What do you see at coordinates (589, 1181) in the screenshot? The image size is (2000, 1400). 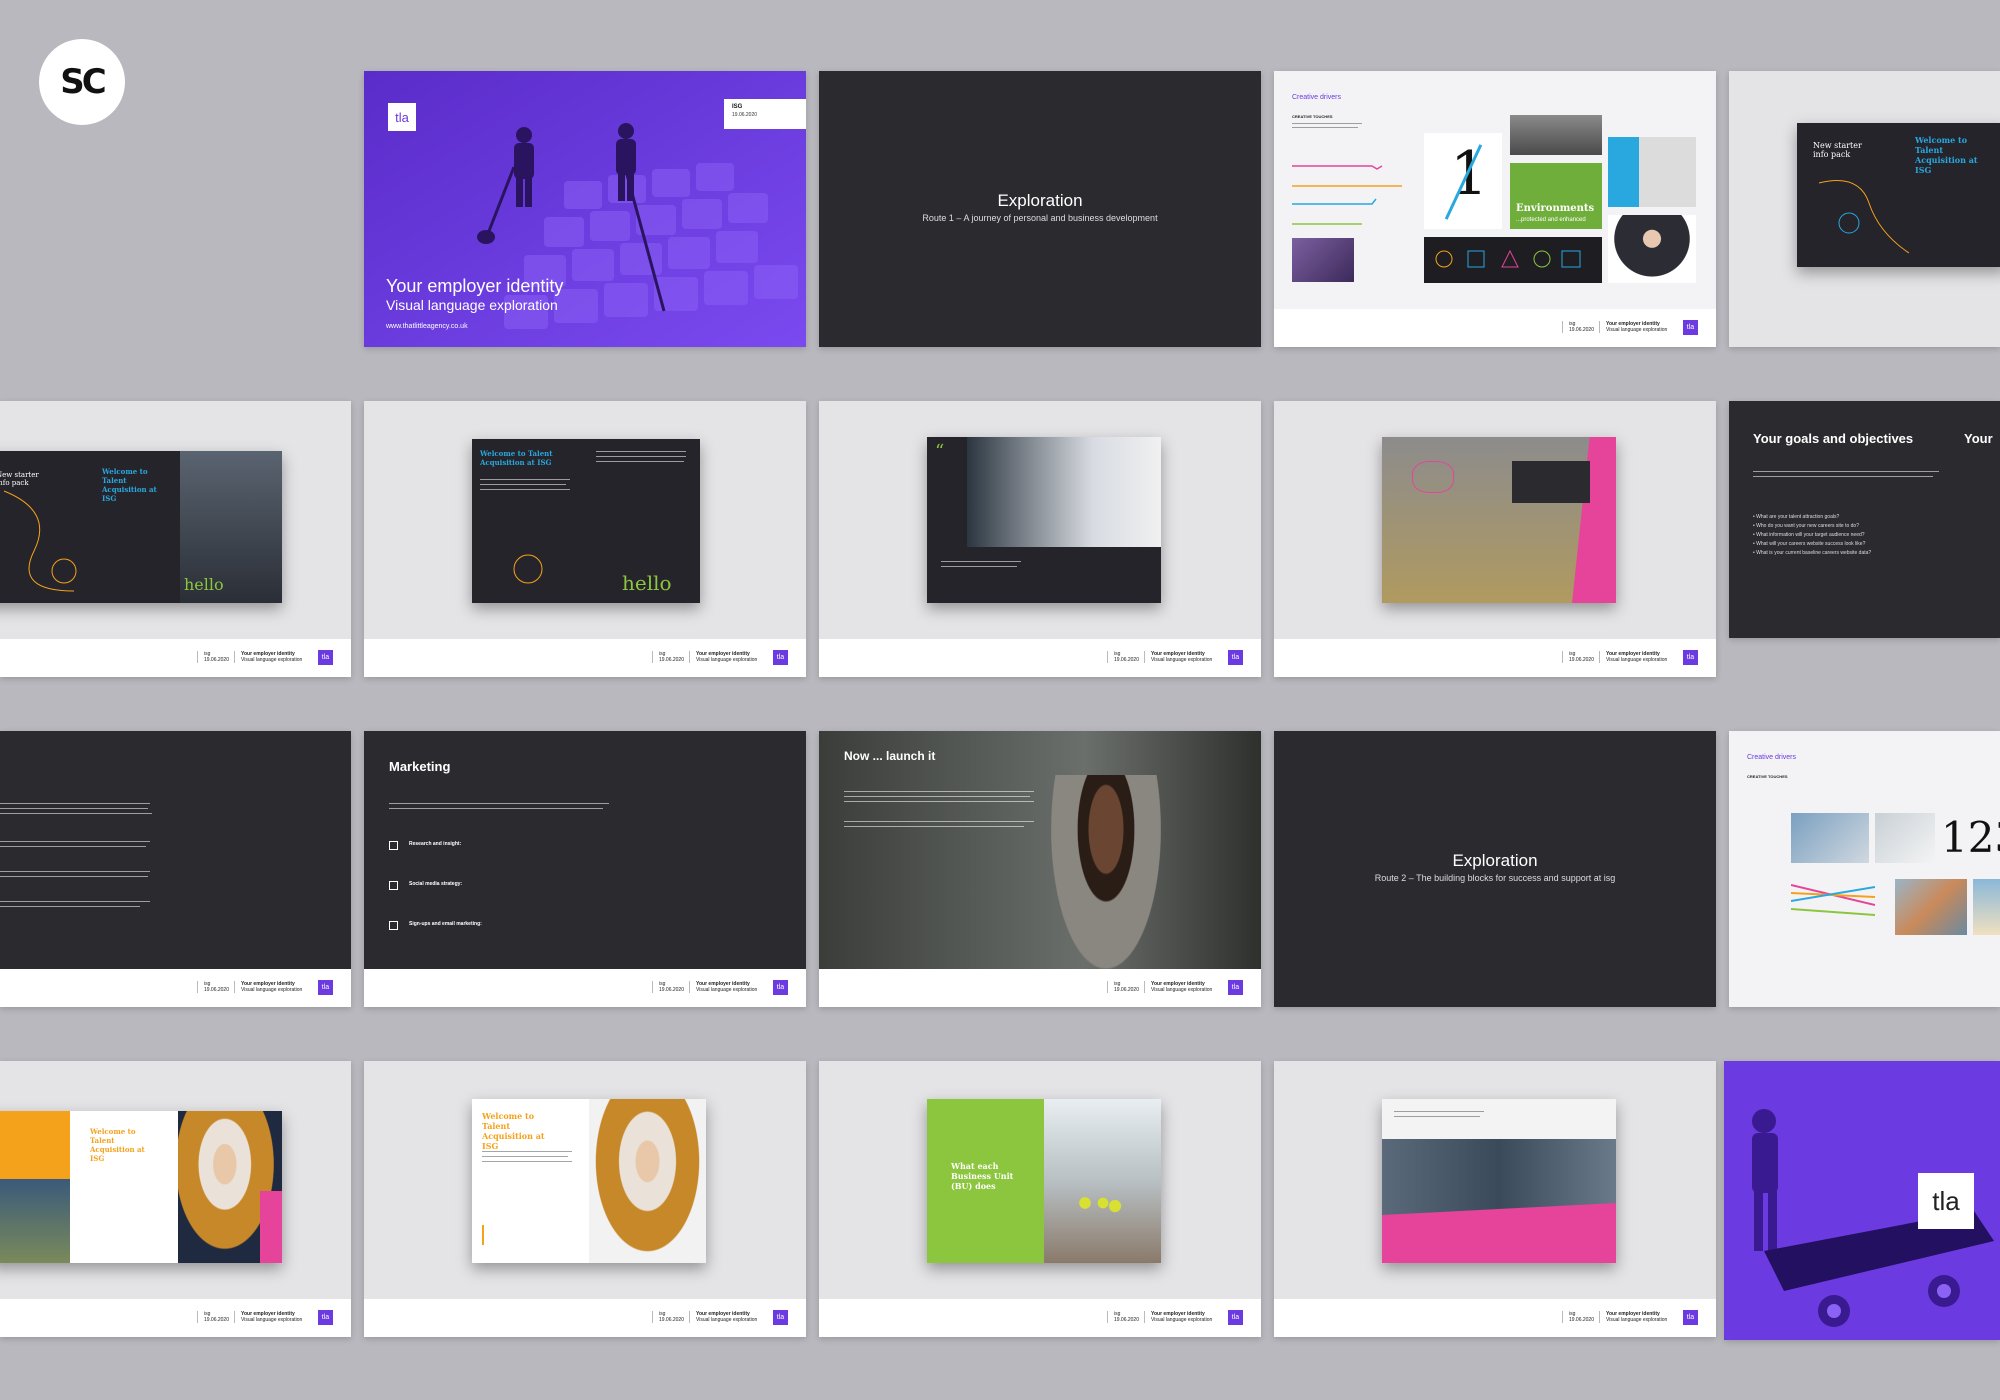 I see `welcome-white-spread: Welcome to Talent Acquisition at ISG` at bounding box center [589, 1181].